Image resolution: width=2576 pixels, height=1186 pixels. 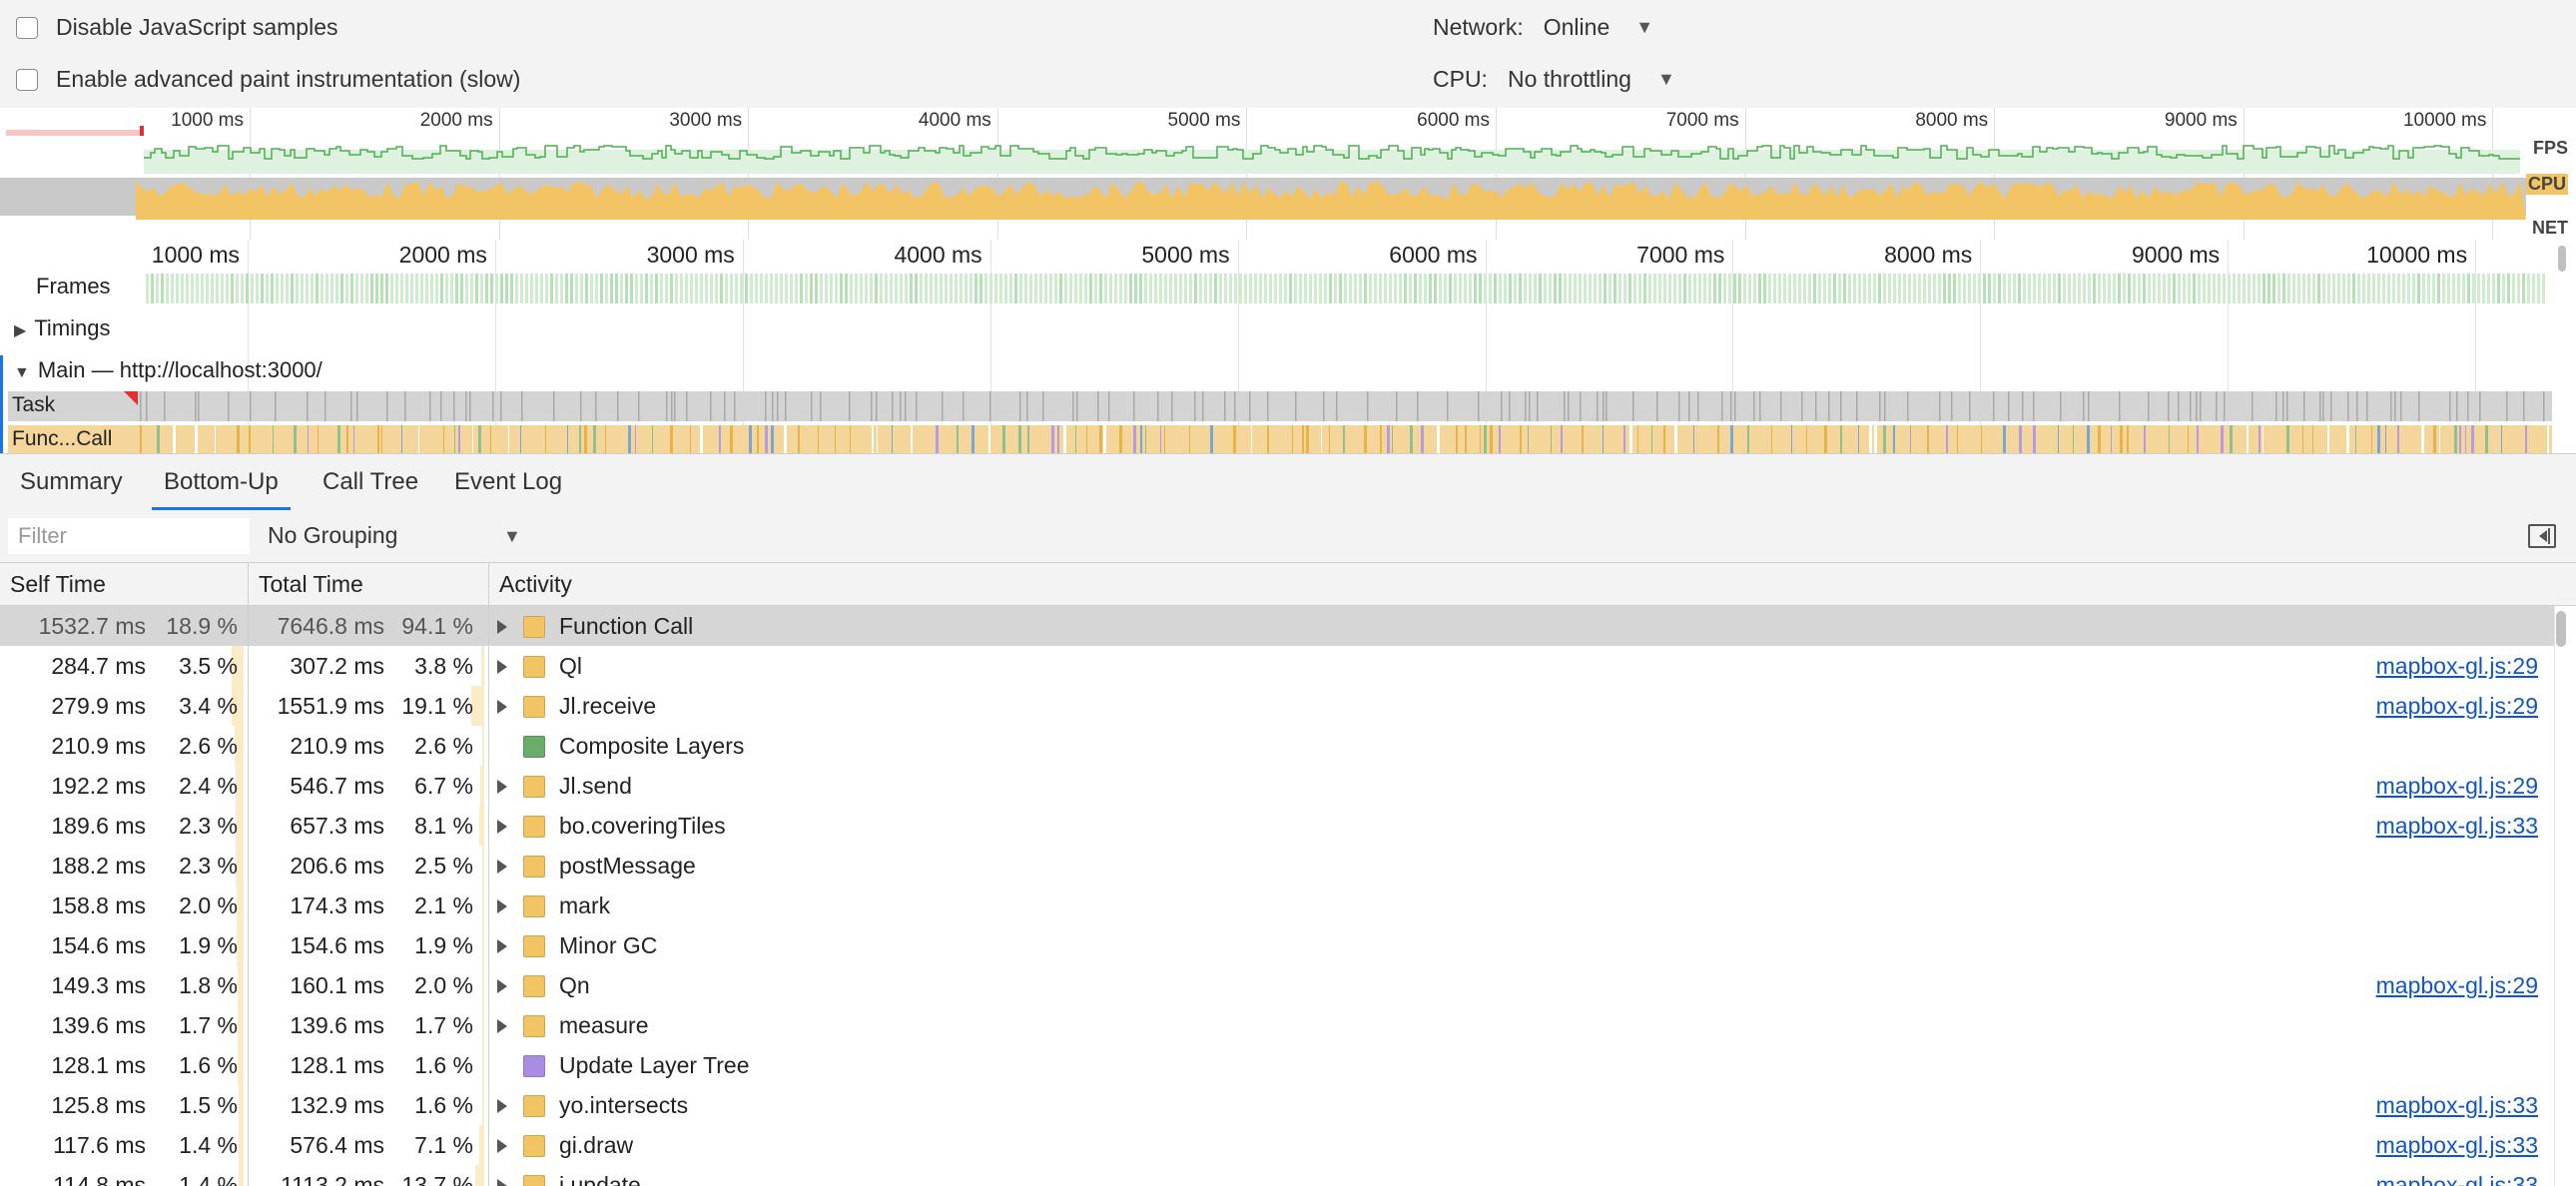 What do you see at coordinates (129, 536) in the screenshot?
I see `filter-input` at bounding box center [129, 536].